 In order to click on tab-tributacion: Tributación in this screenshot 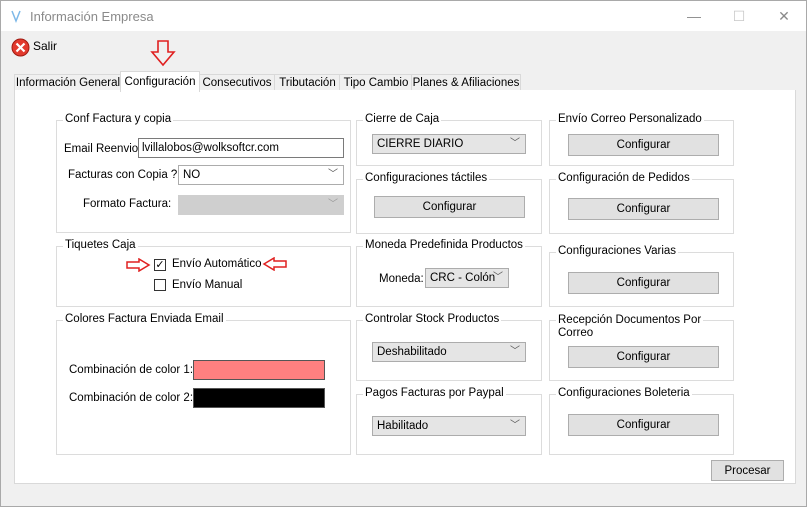, I will do `click(307, 82)`.